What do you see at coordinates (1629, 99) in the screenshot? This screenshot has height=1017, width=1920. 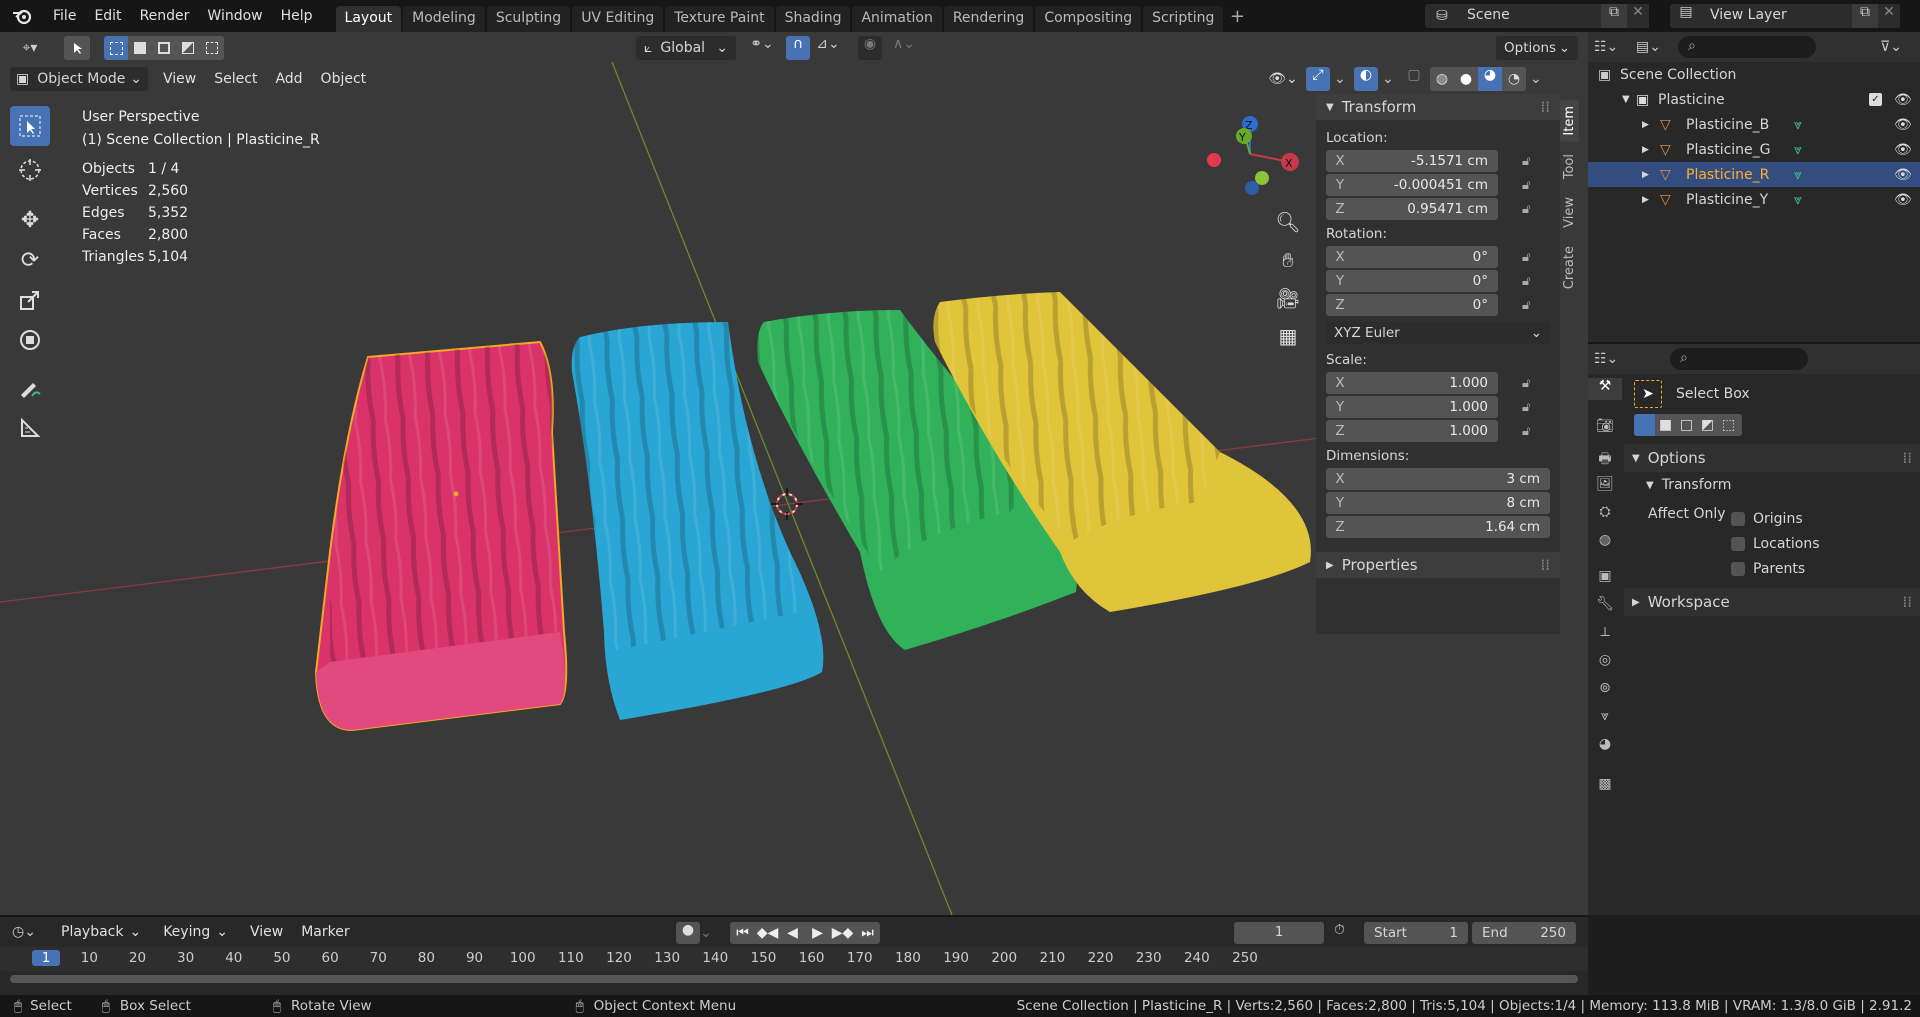 I see `collapse-arrow-icon: ▼` at bounding box center [1629, 99].